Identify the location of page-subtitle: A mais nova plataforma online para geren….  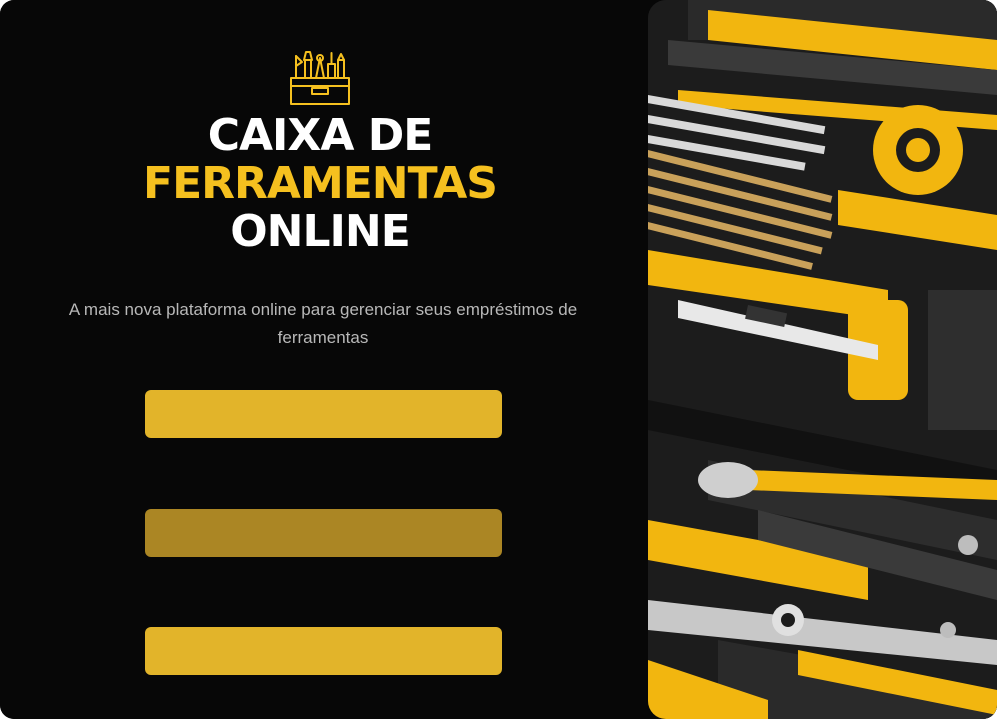
(323, 323).